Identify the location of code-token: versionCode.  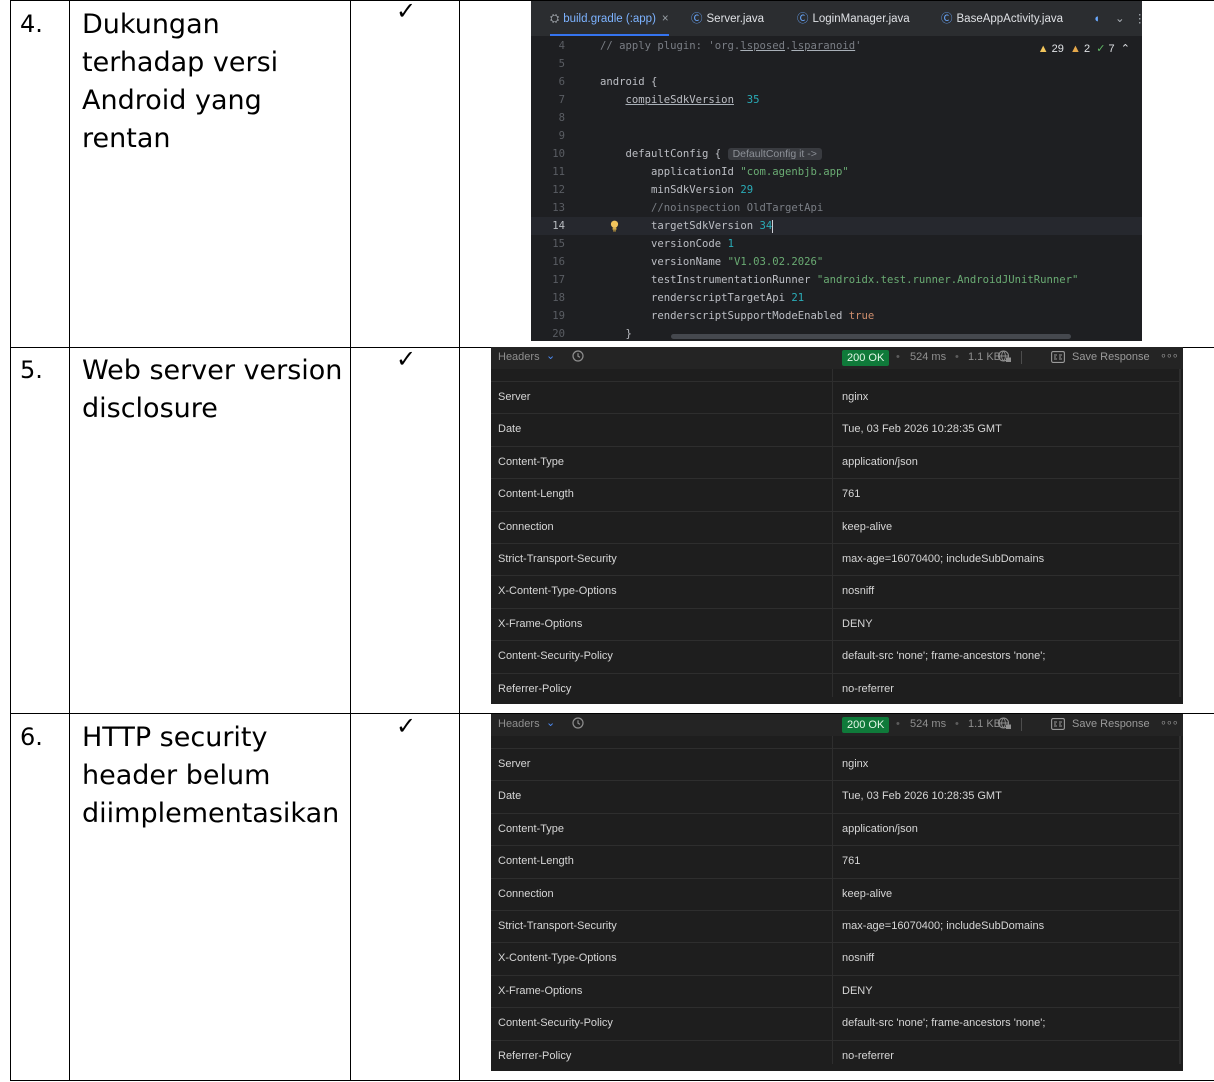
(664, 244).